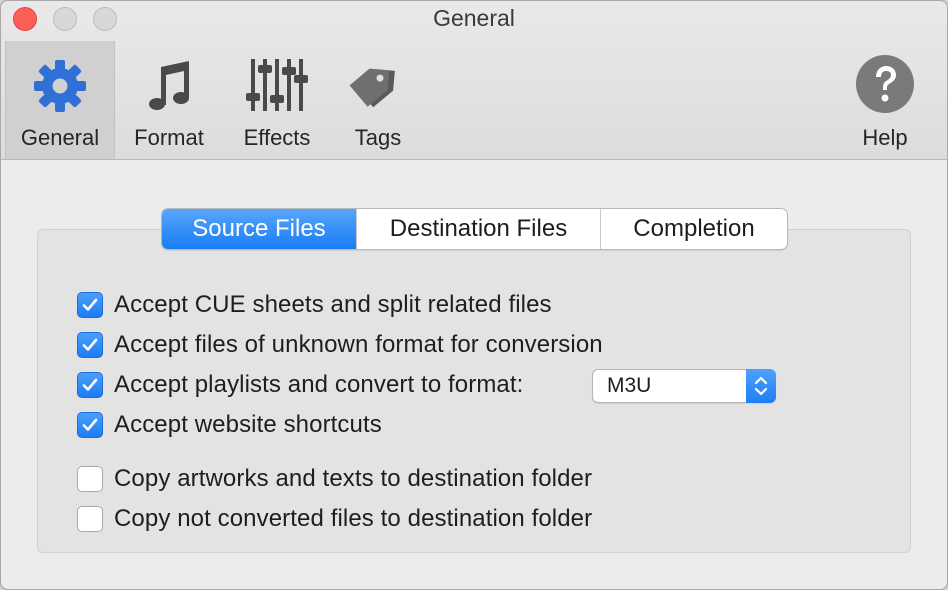 This screenshot has width=948, height=590. Describe the element at coordinates (684, 386) in the screenshot. I see `playlist-format-select: M3U` at that location.